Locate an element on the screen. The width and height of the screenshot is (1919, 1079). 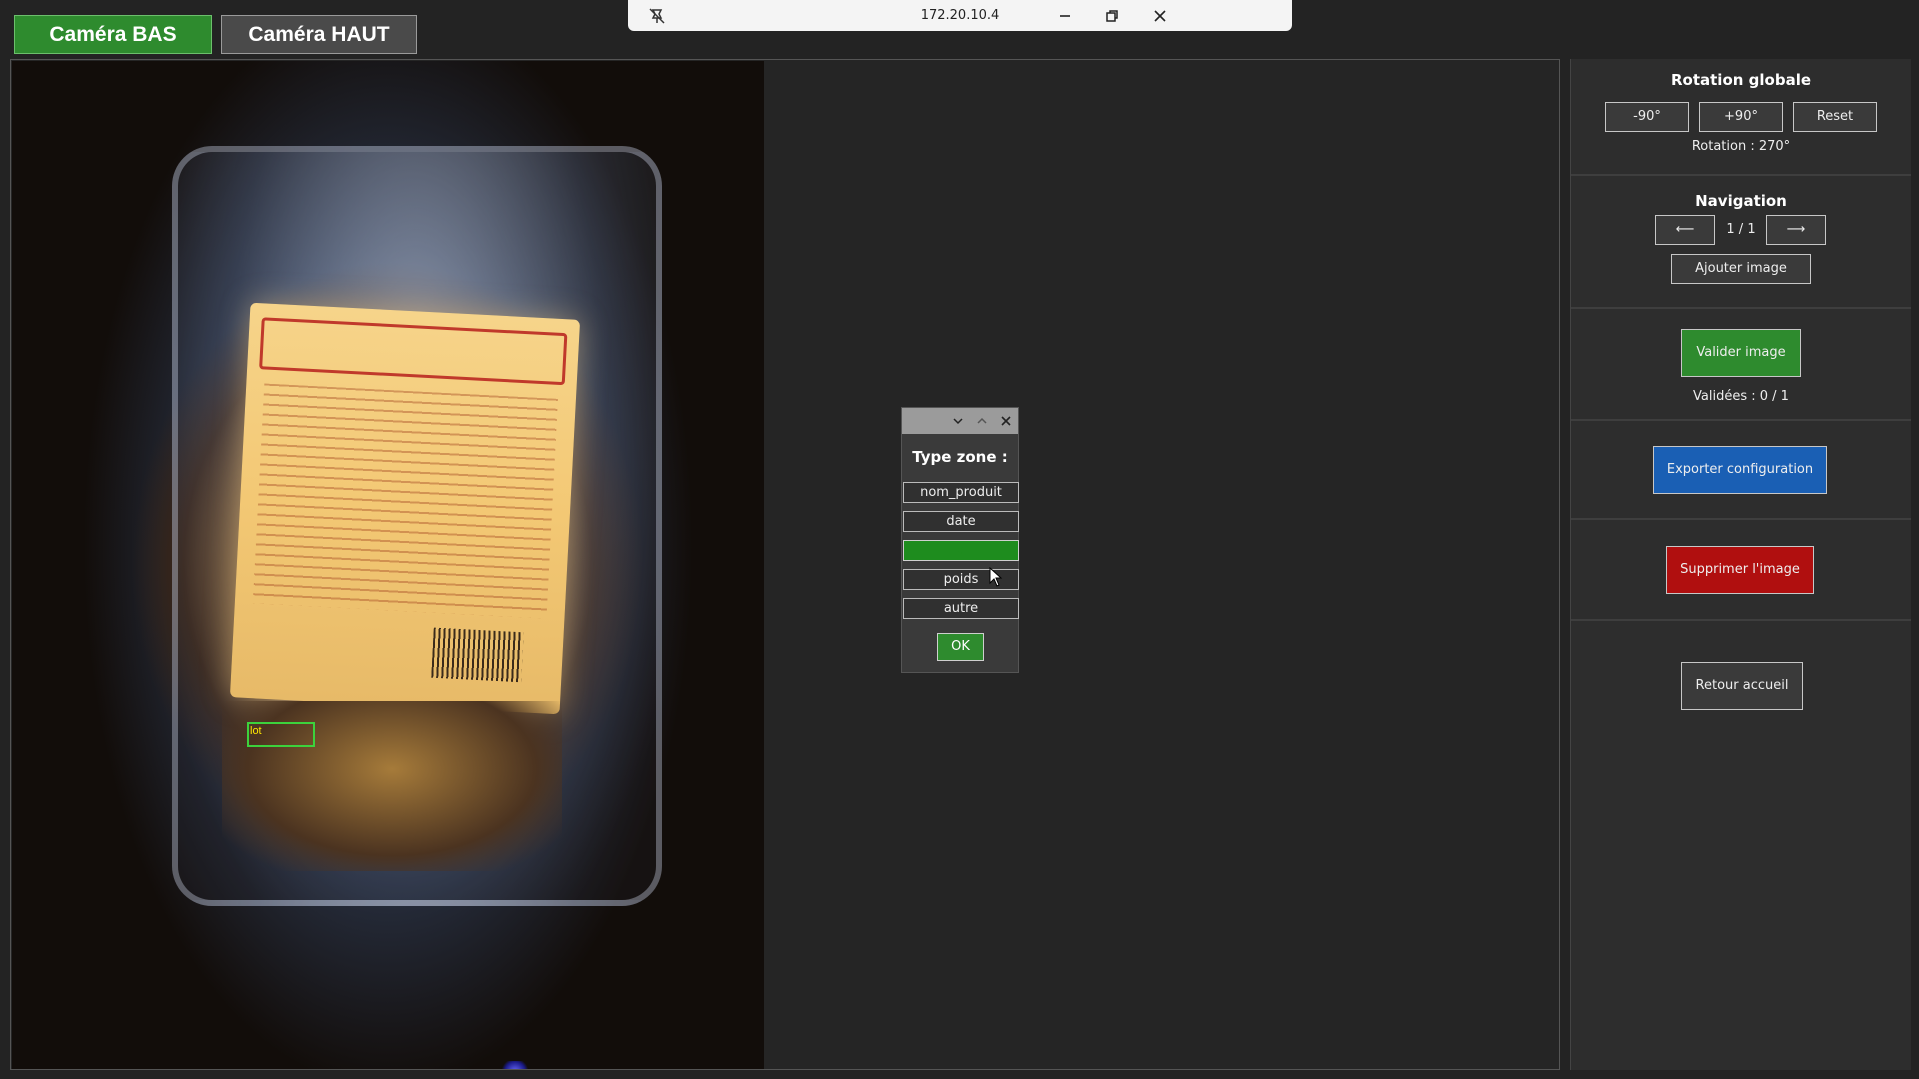
blue-led is located at coordinates (515, 1065).